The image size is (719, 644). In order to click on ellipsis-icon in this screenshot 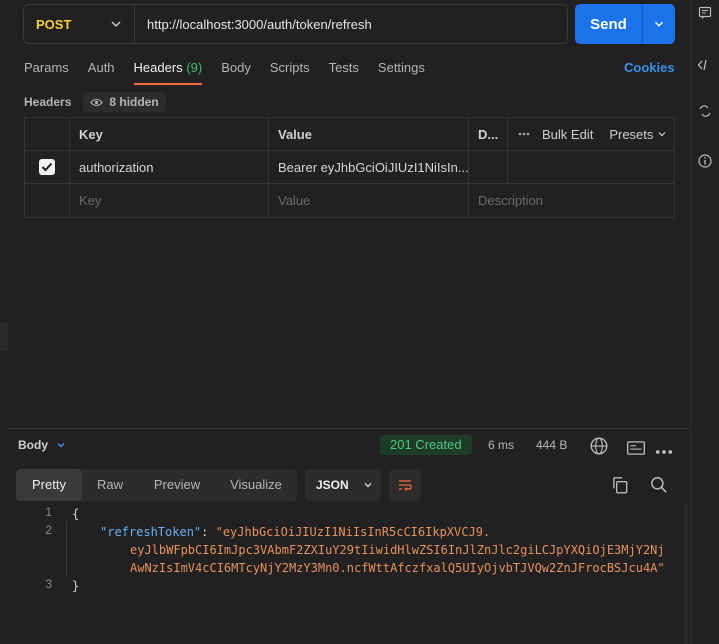, I will do `click(524, 134)`.